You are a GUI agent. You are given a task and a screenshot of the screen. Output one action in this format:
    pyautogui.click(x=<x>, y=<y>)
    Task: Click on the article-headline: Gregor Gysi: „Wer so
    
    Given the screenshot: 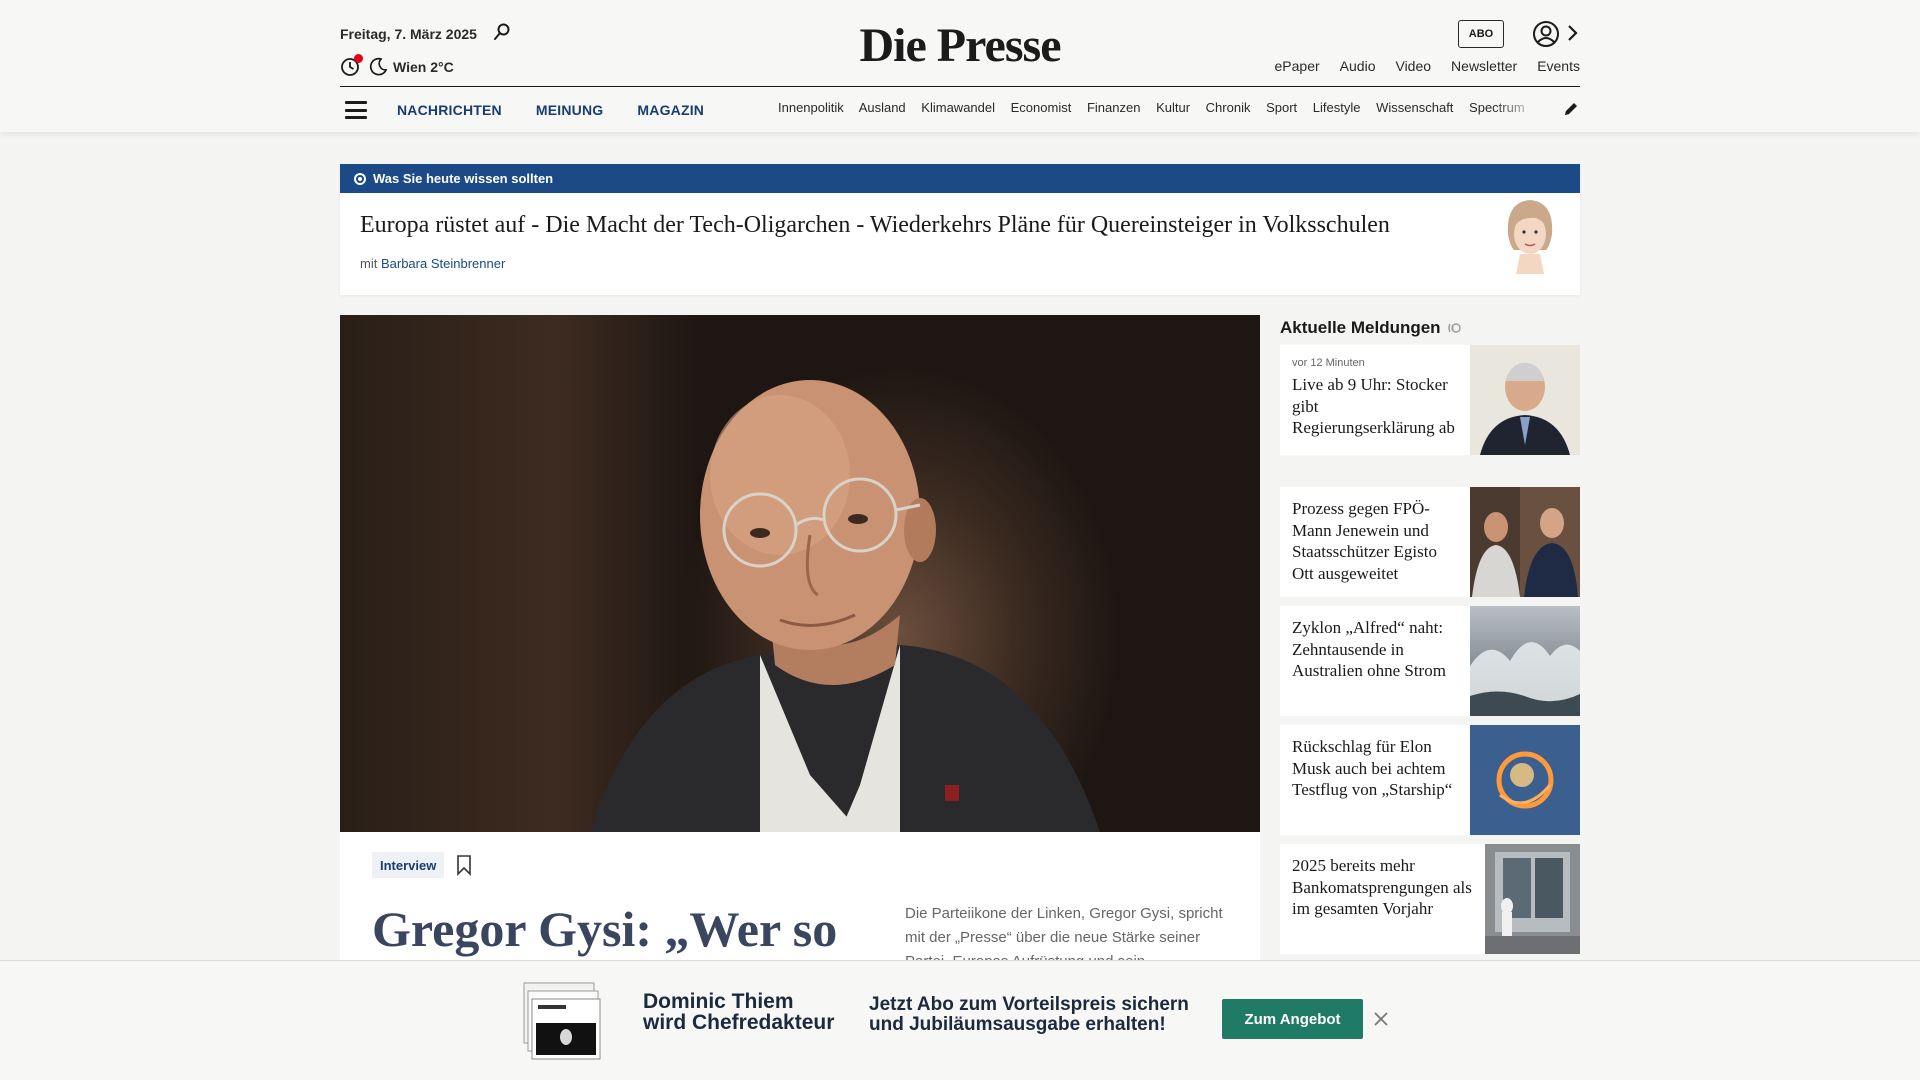 What is the action you would take?
    pyautogui.click(x=604, y=929)
    